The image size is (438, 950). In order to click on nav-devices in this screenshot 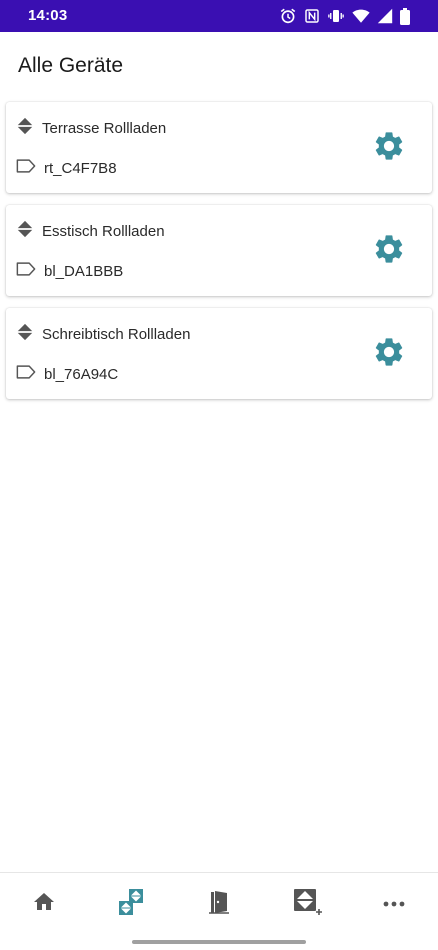, I will do `click(131, 904)`.